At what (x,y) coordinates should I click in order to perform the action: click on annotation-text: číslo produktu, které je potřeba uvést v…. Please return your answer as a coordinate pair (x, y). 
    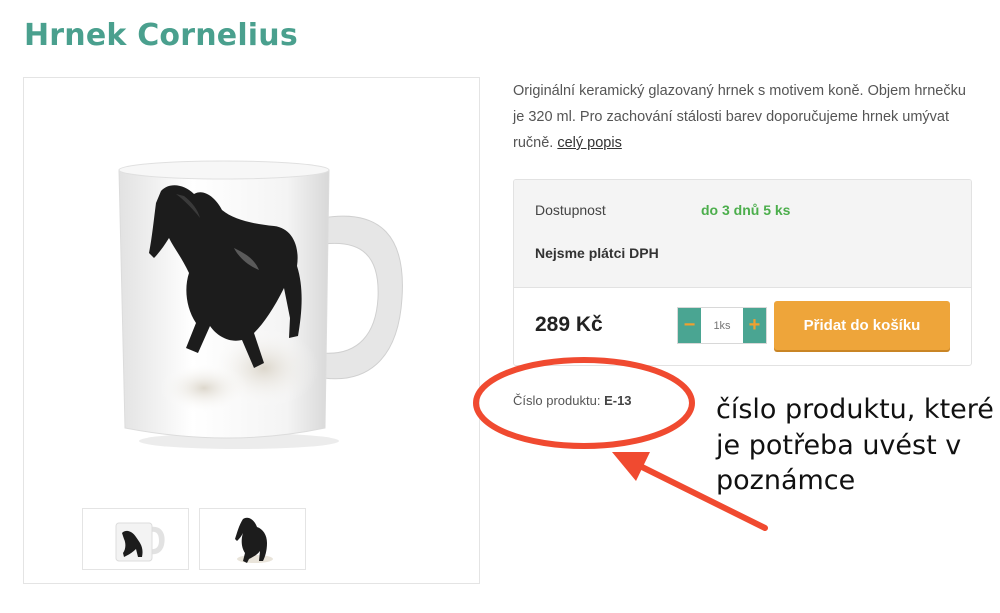
    Looking at the image, I should click on (855, 445).